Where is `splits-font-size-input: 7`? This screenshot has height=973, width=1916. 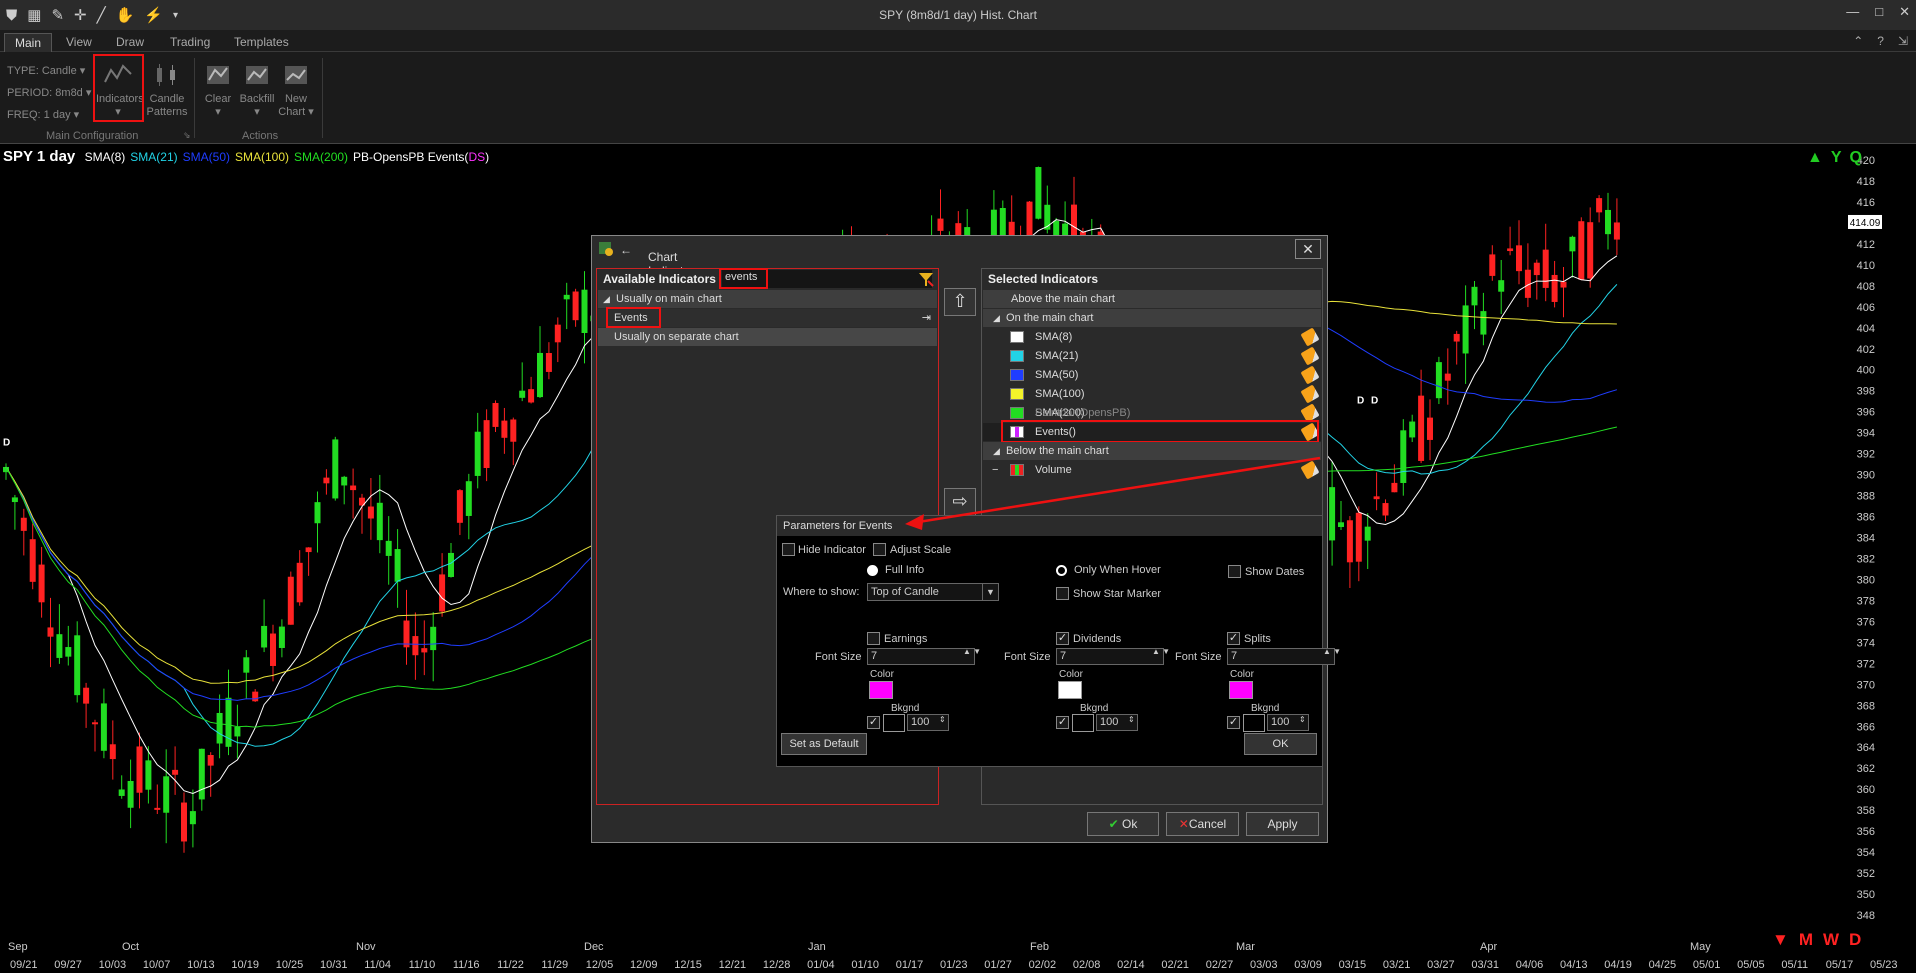 splits-font-size-input: 7 is located at coordinates (1281, 656).